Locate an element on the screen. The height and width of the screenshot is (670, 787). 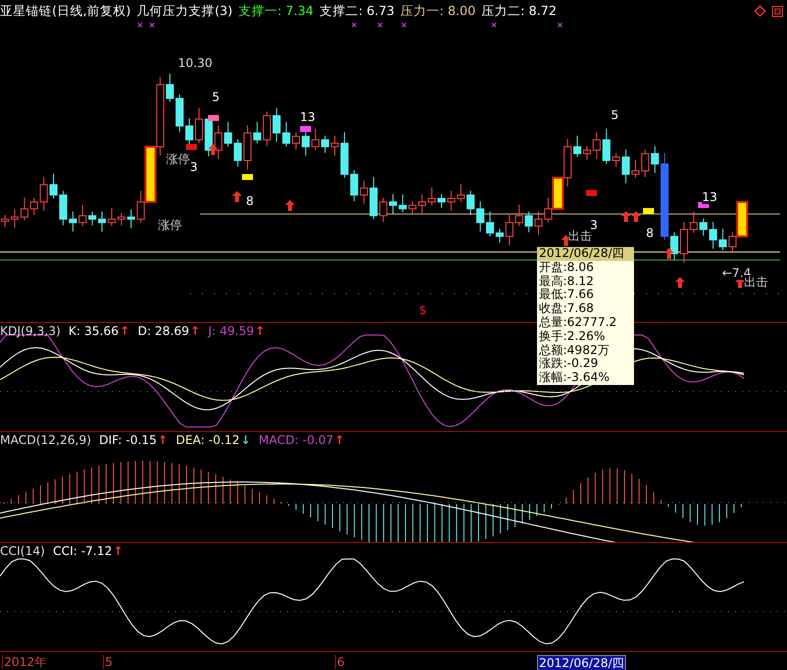
cursor-date-label: 2012/06/28/四 is located at coordinates (581, 662).